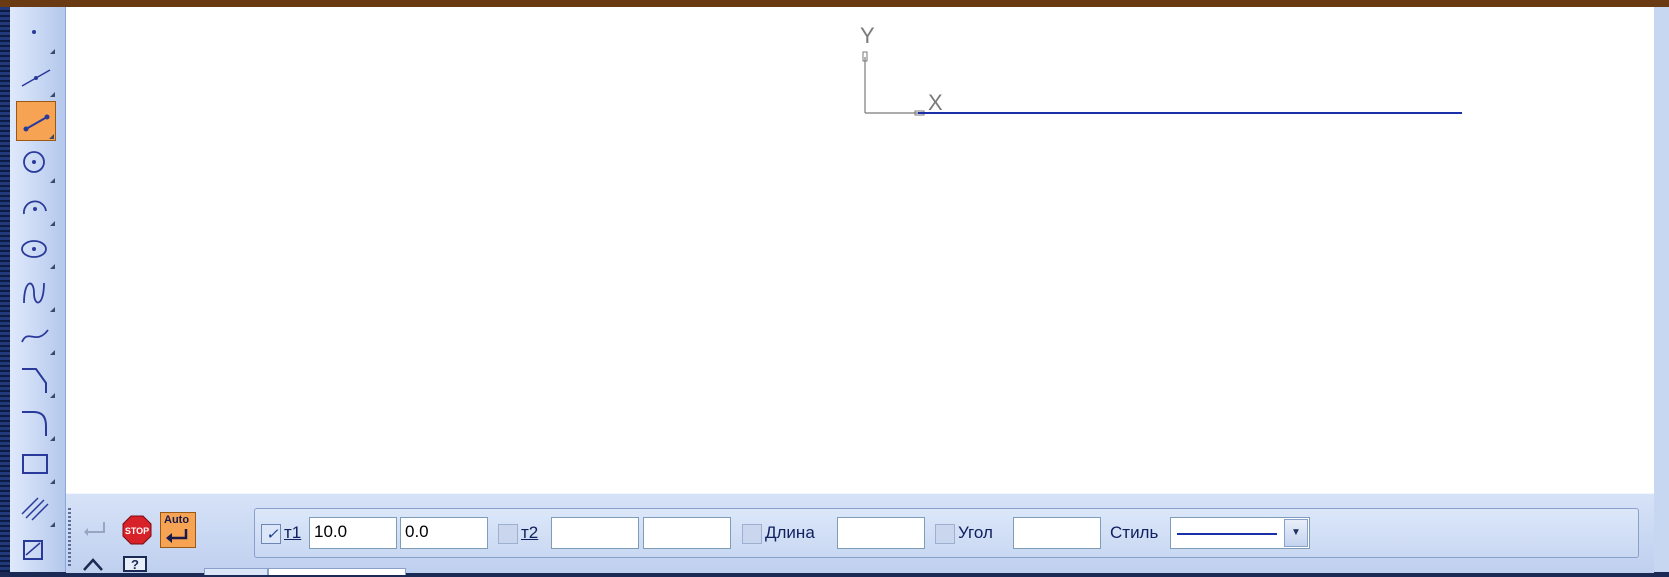 The width and height of the screenshot is (1669, 577). What do you see at coordinates (177, 536) in the screenshot?
I see `auto-enter-icon` at bounding box center [177, 536].